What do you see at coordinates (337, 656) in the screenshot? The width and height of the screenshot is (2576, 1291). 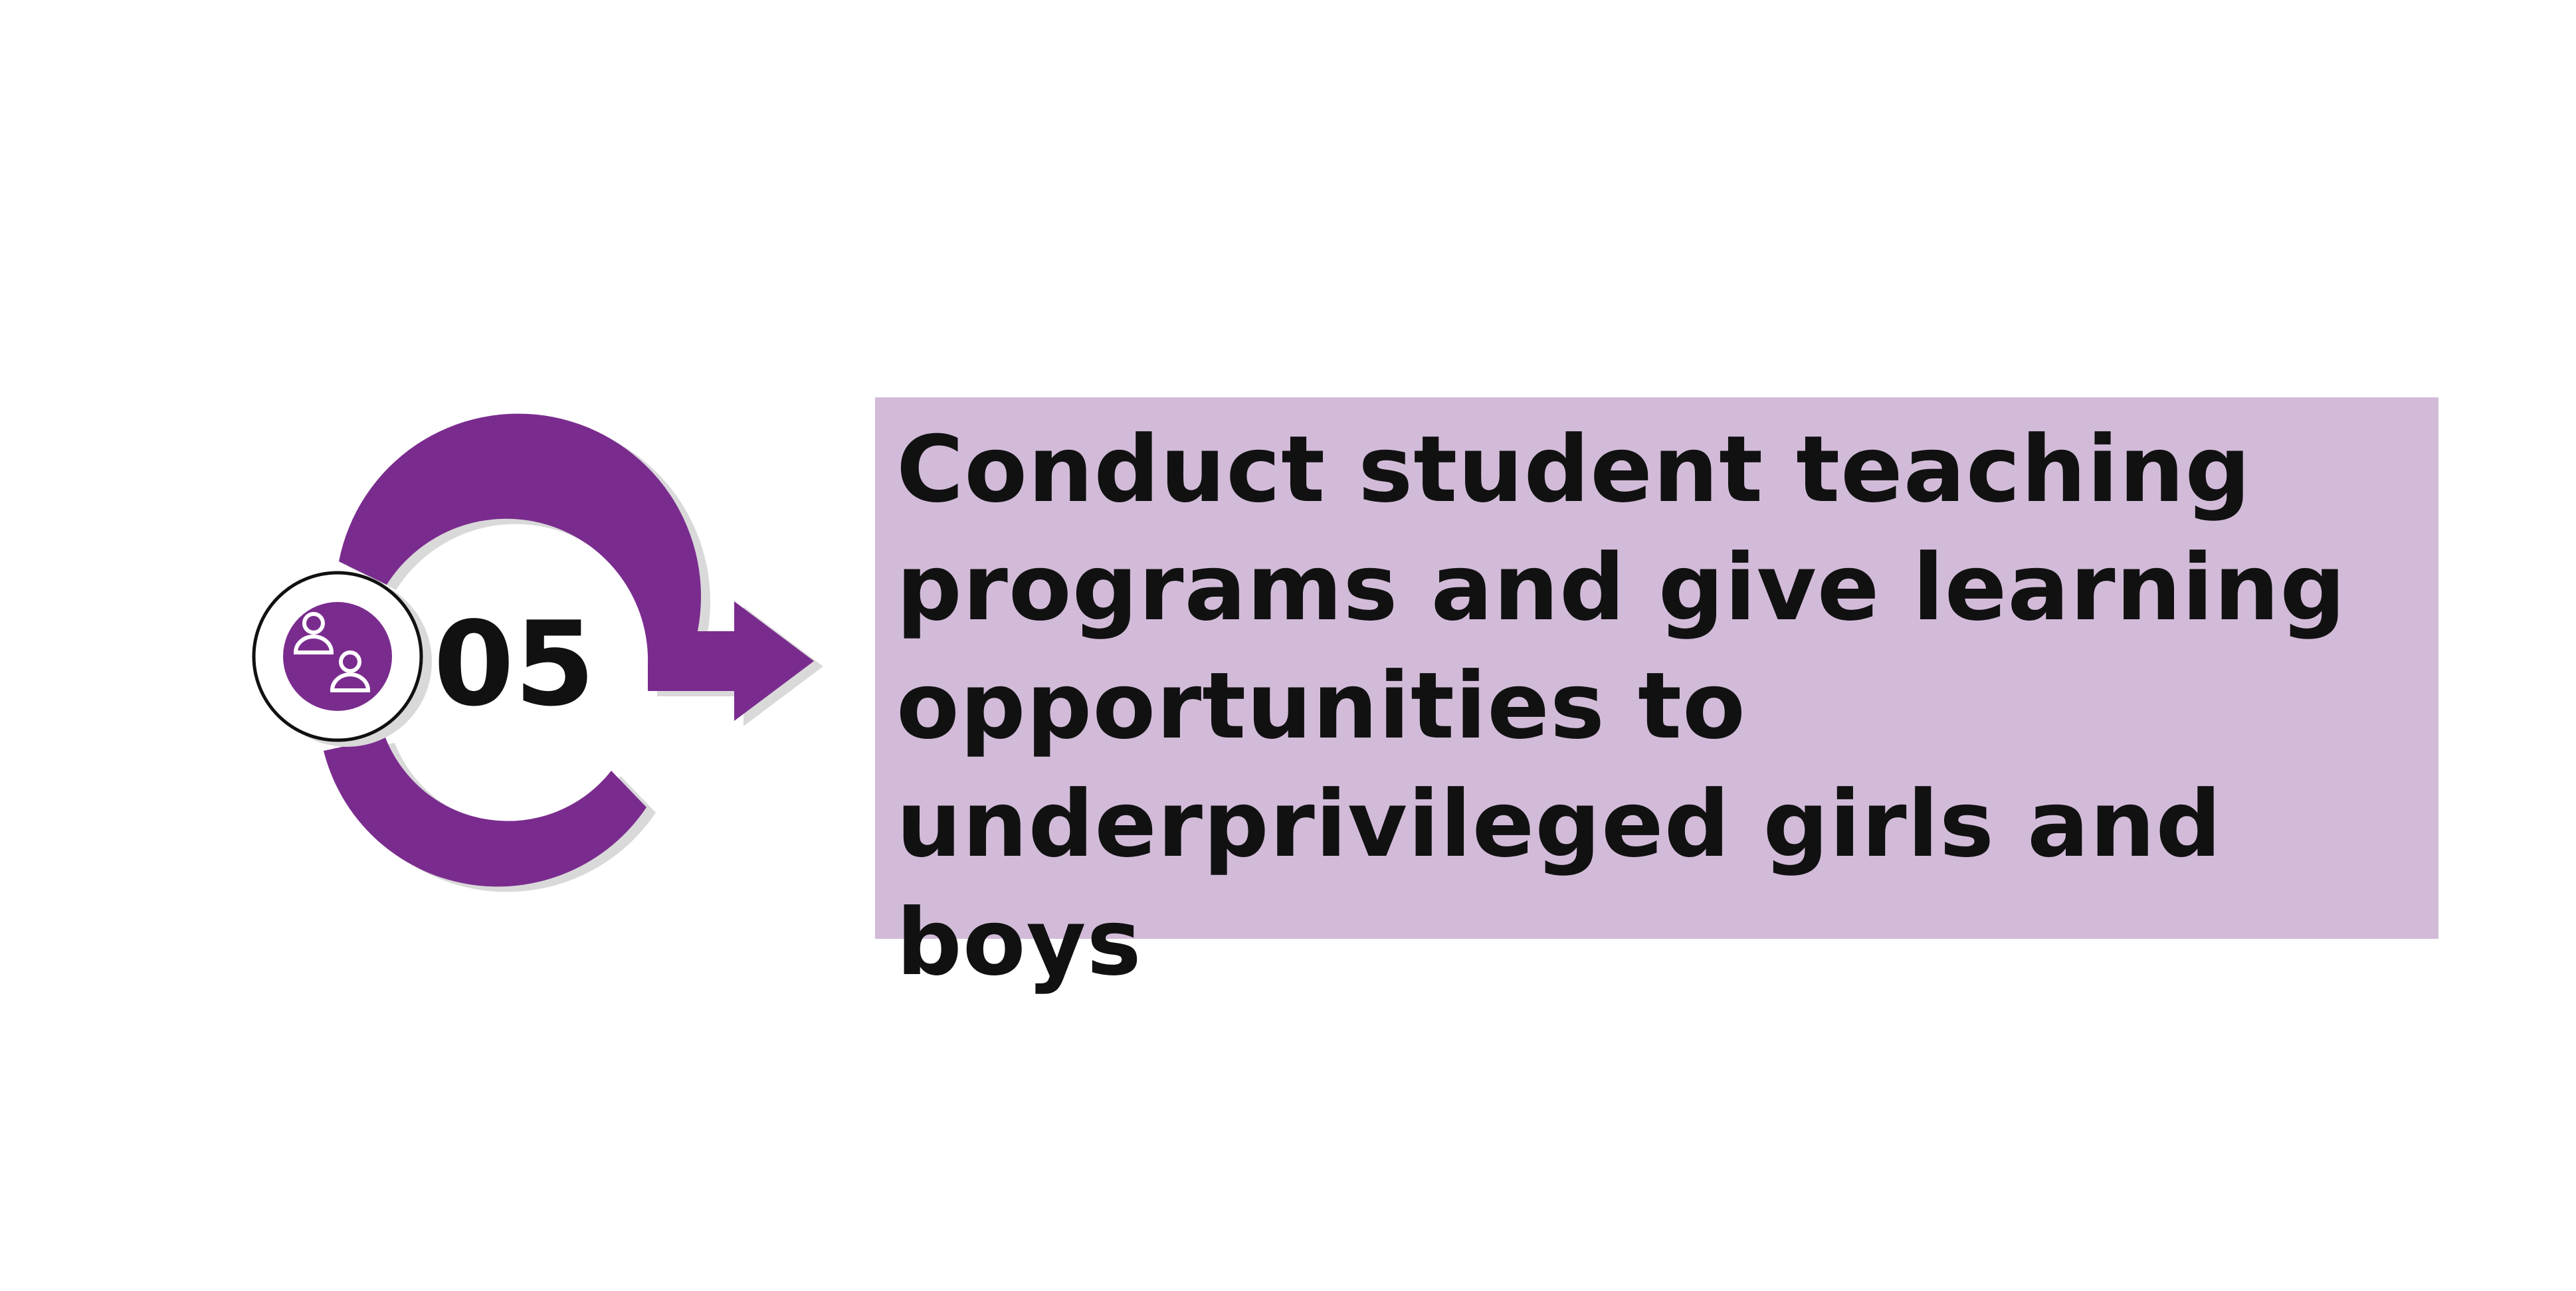 I see `icon-badge` at bounding box center [337, 656].